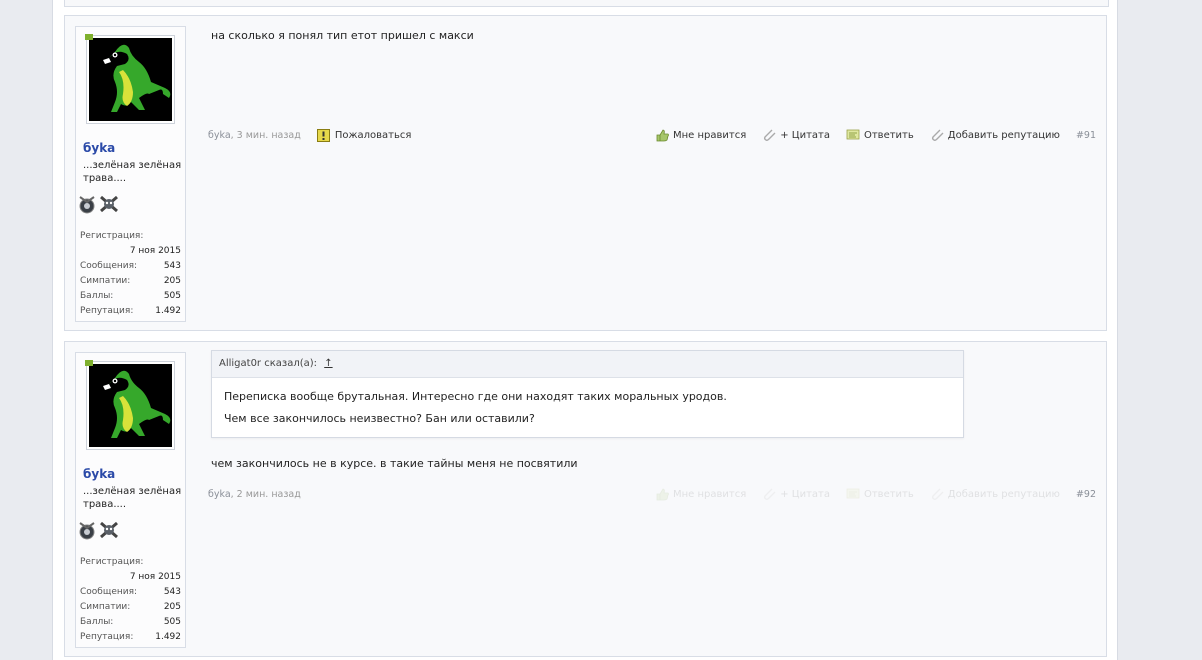 This screenshot has height=660, width=1202. I want to click on report-icon, so click(323, 135).